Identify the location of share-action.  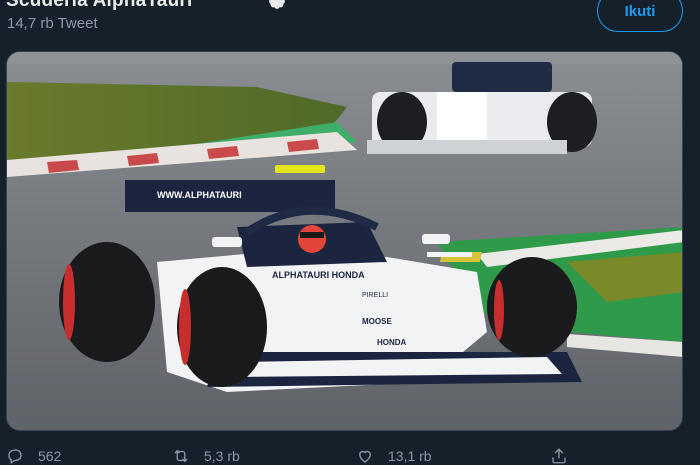
(566, 455).